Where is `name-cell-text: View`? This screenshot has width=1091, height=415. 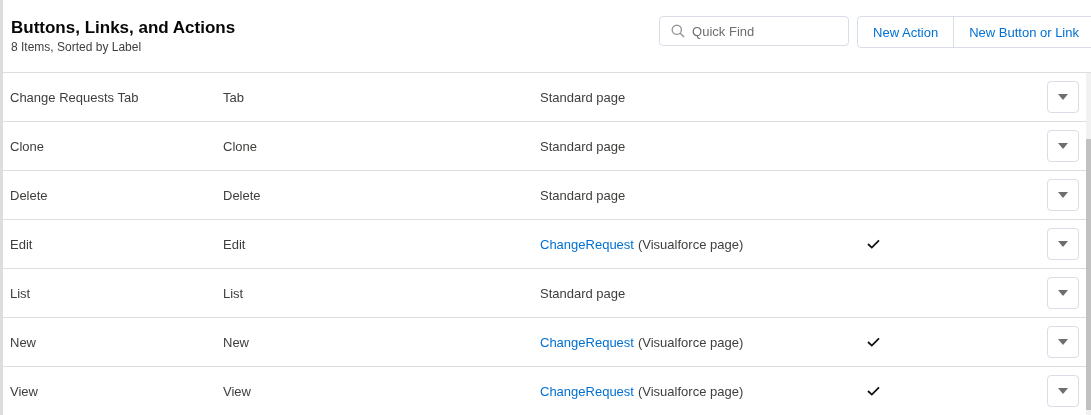 name-cell-text: View is located at coordinates (237, 391).